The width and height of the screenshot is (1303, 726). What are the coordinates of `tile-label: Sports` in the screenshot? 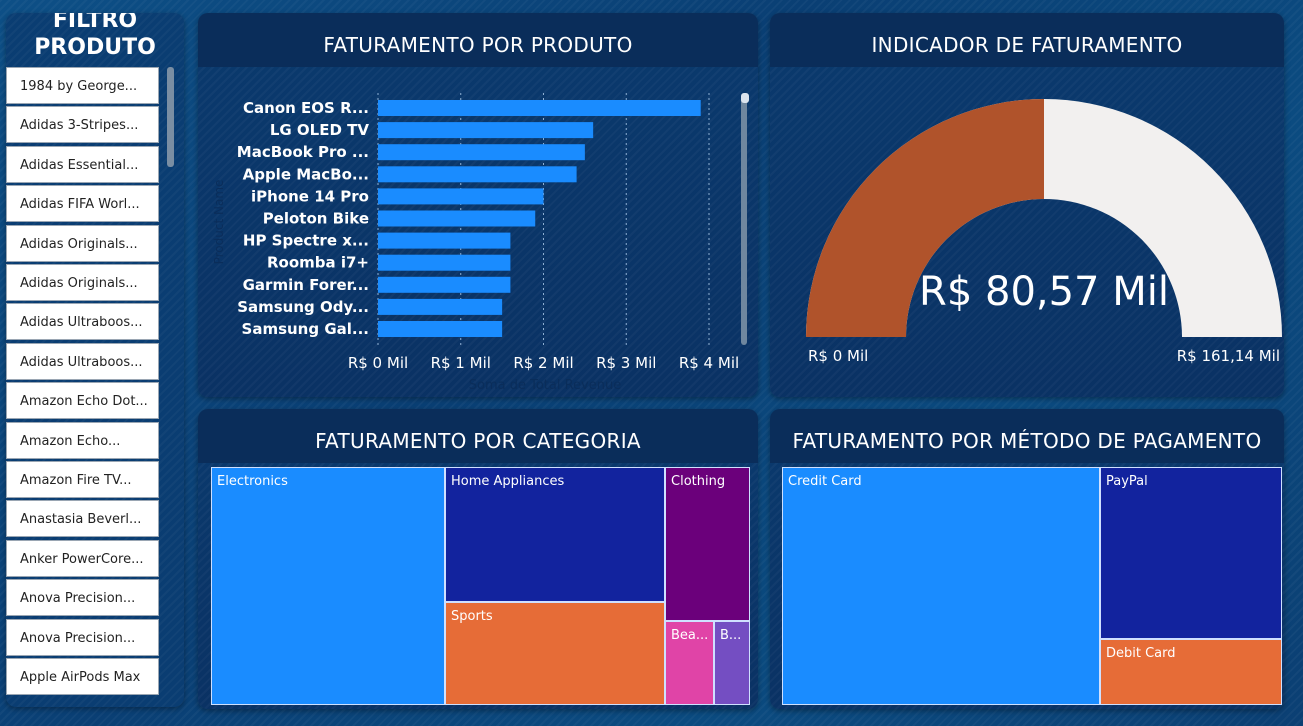 It's located at (472, 616).